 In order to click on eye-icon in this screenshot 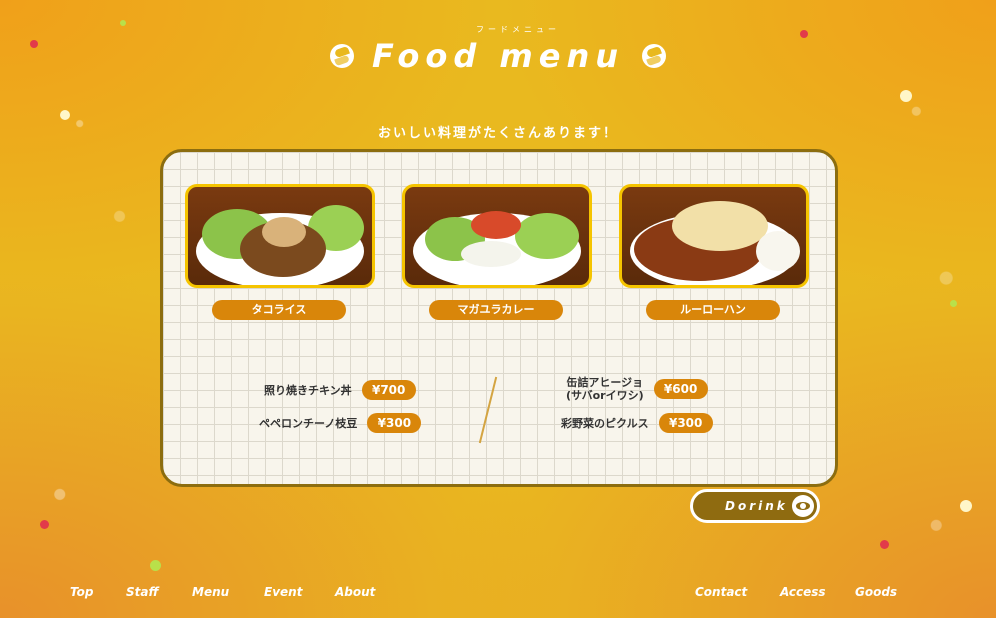, I will do `click(803, 506)`.